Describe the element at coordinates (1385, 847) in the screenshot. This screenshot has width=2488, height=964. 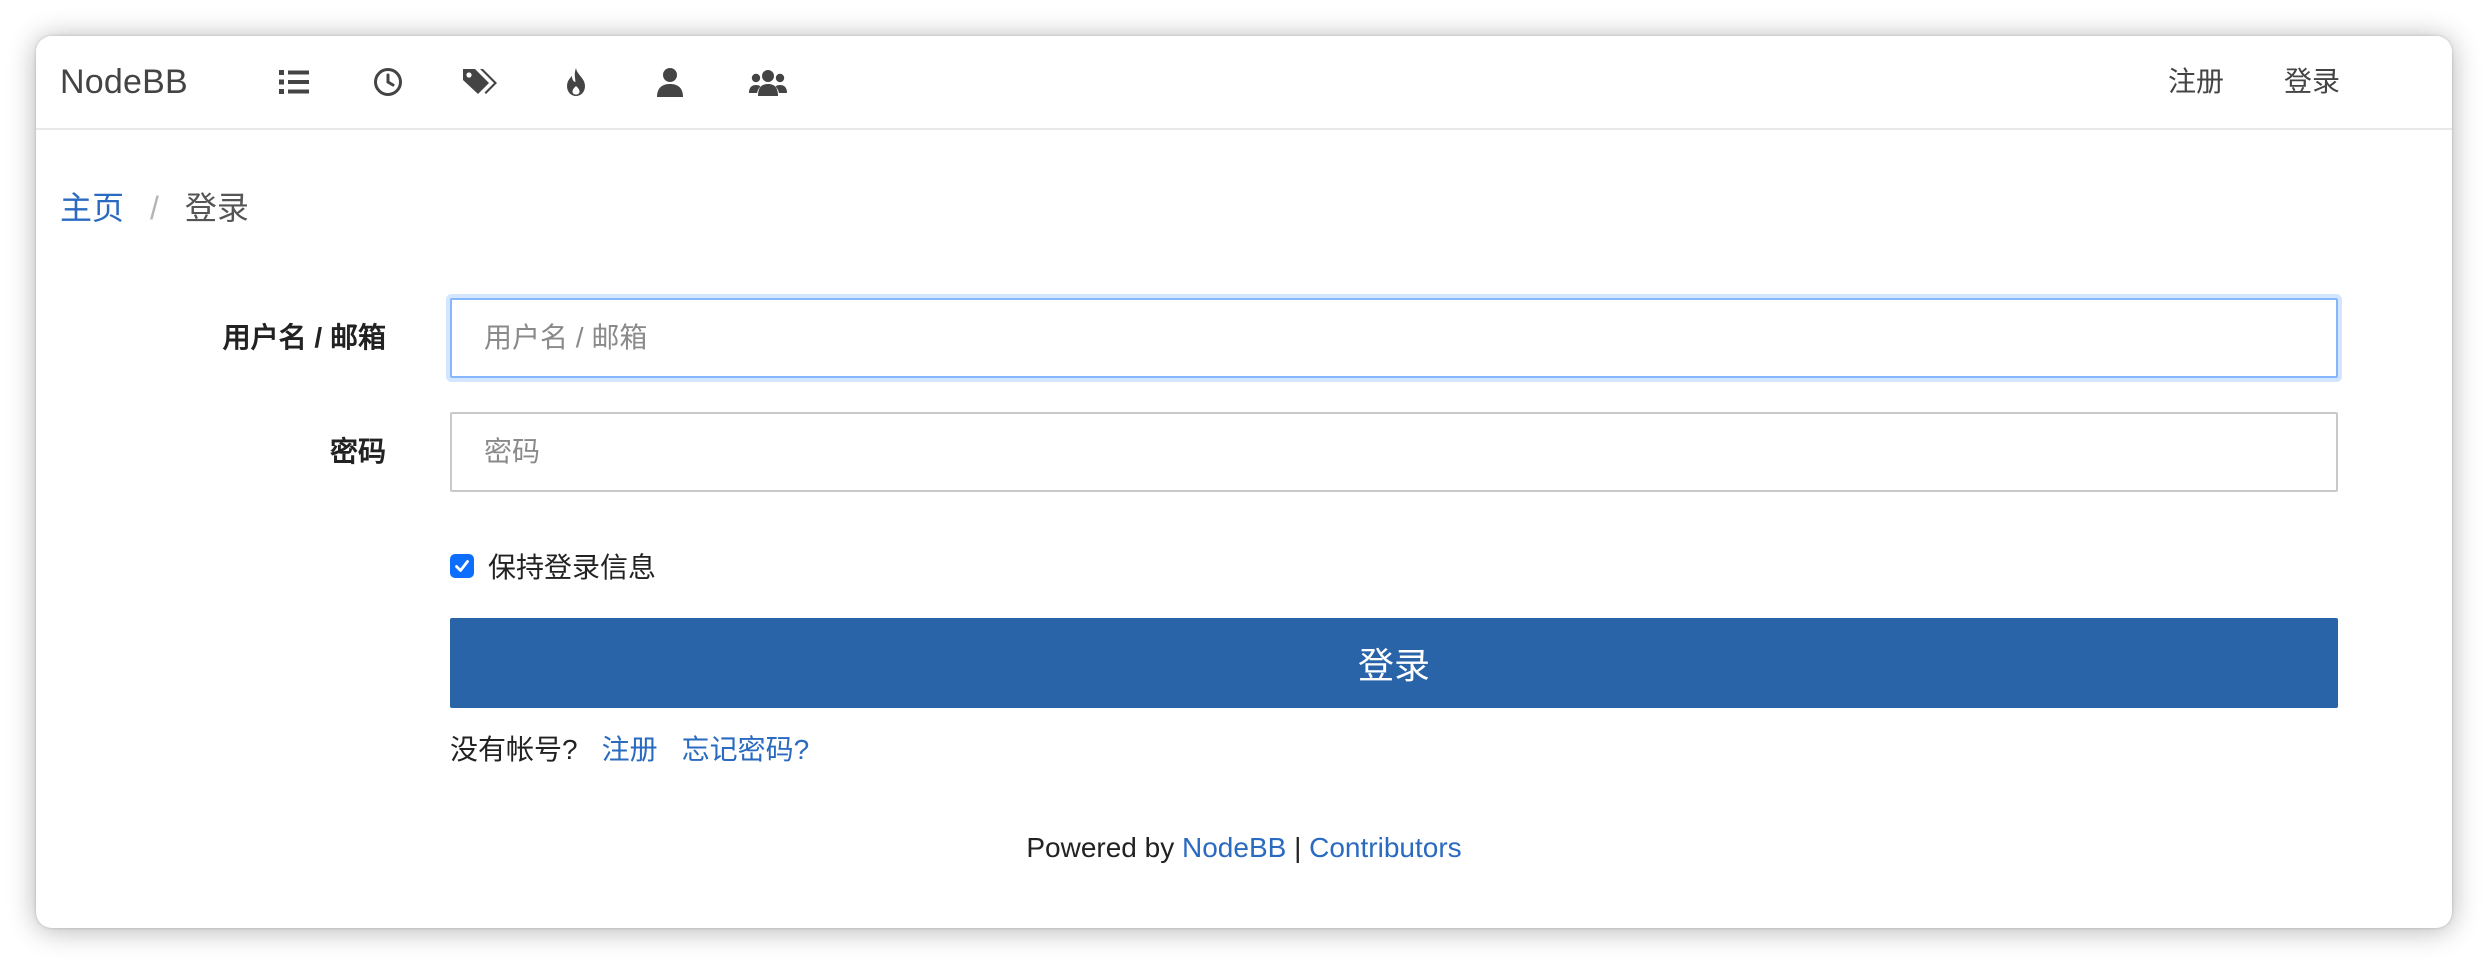
I see `footer-contributors-link: Contributors` at that location.